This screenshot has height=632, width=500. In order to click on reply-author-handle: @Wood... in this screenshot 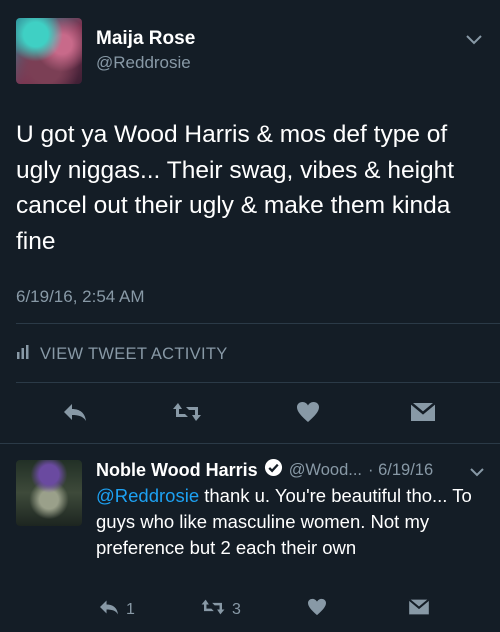, I will do `click(325, 470)`.